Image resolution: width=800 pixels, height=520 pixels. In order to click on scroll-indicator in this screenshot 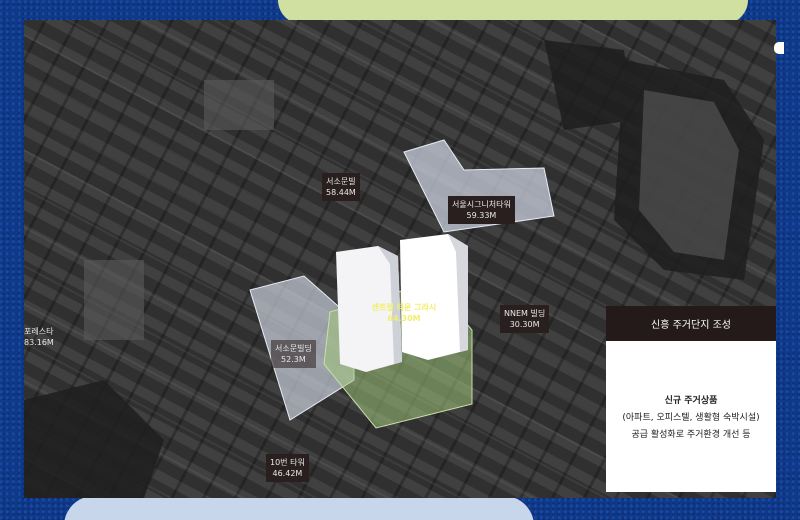, I will do `click(779, 48)`.